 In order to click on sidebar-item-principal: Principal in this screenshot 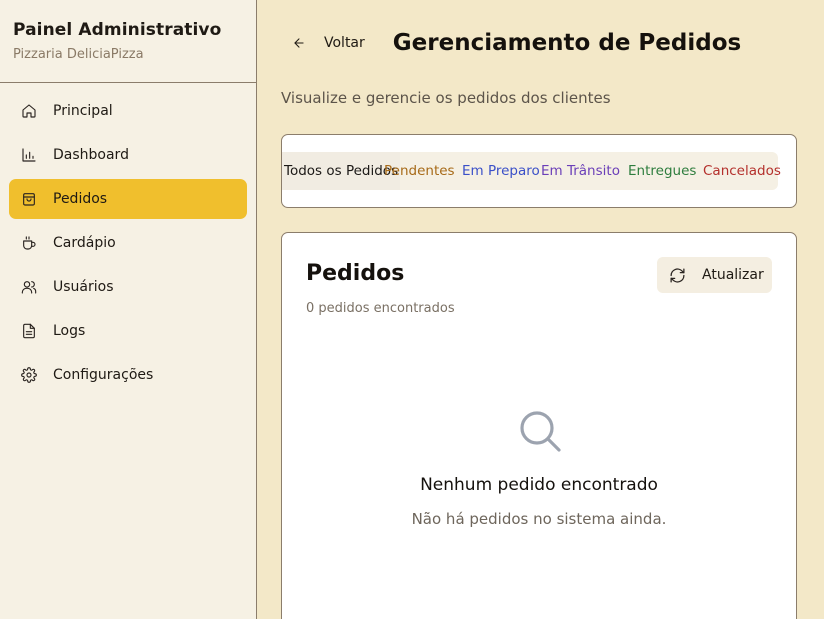, I will do `click(128, 111)`.